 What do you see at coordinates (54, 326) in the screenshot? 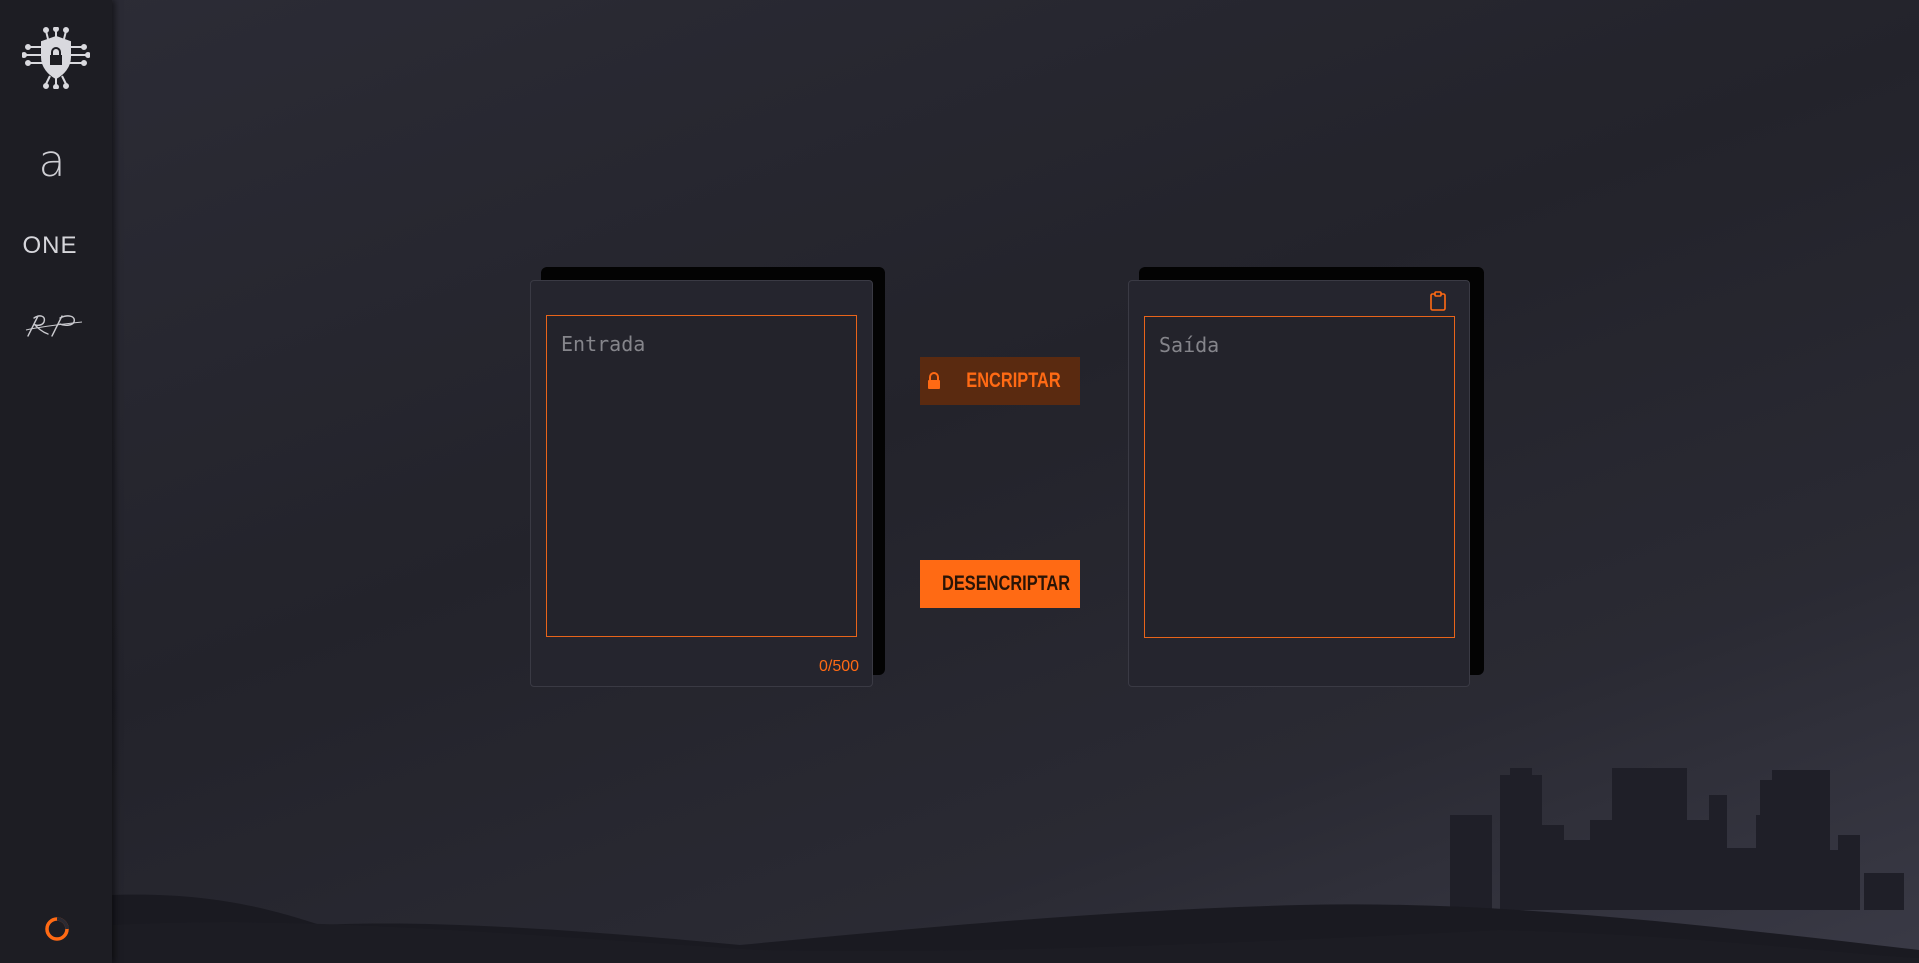
I see `signature-logo` at bounding box center [54, 326].